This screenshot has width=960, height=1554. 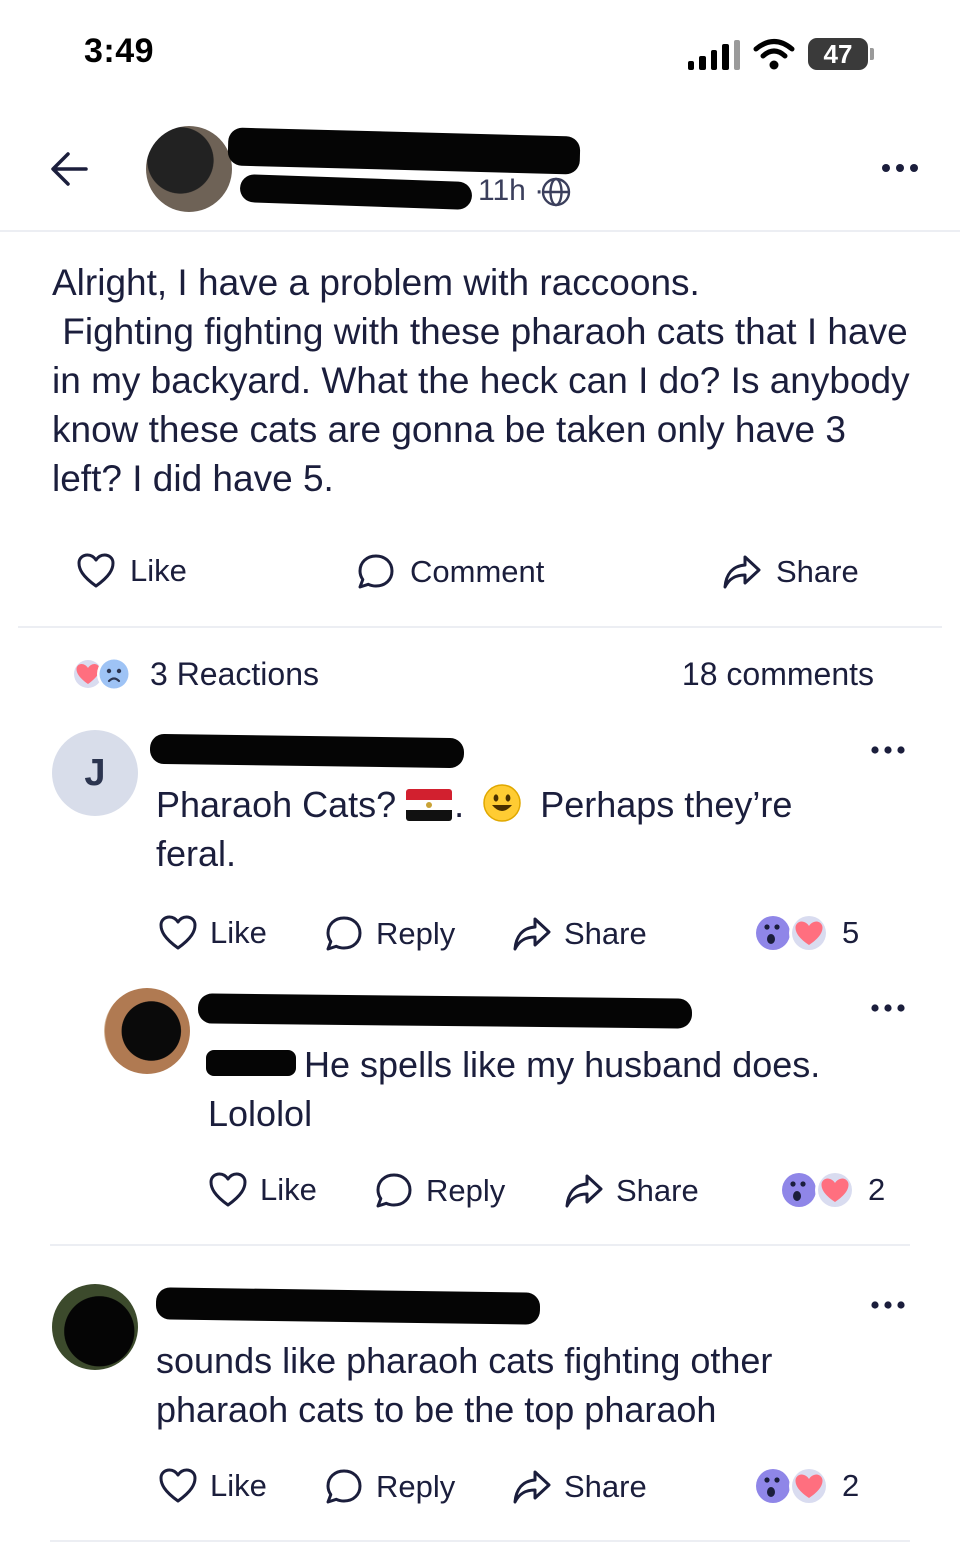 I want to click on comment-share-button: Share, so click(x=579, y=934).